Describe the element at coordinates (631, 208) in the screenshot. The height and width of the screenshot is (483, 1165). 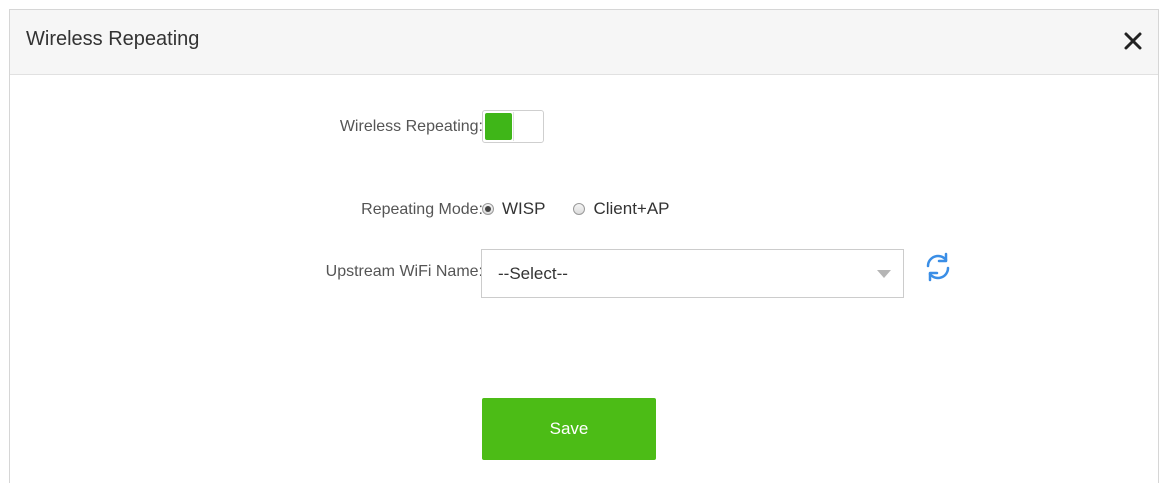
I see `radio-client-ap-label: Client+AP` at that location.